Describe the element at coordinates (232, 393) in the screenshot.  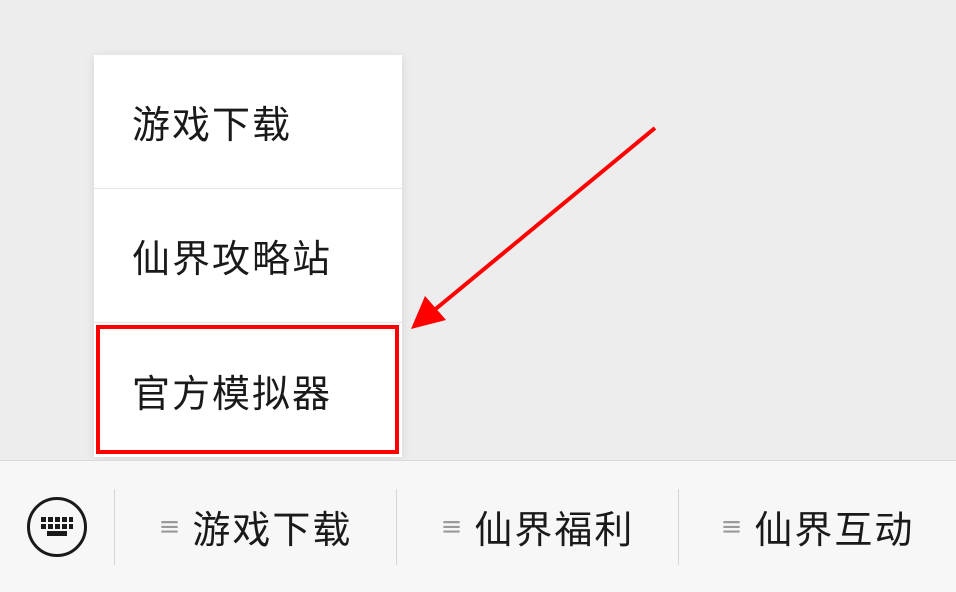
I see `menu-item-label: 官方模拟器` at that location.